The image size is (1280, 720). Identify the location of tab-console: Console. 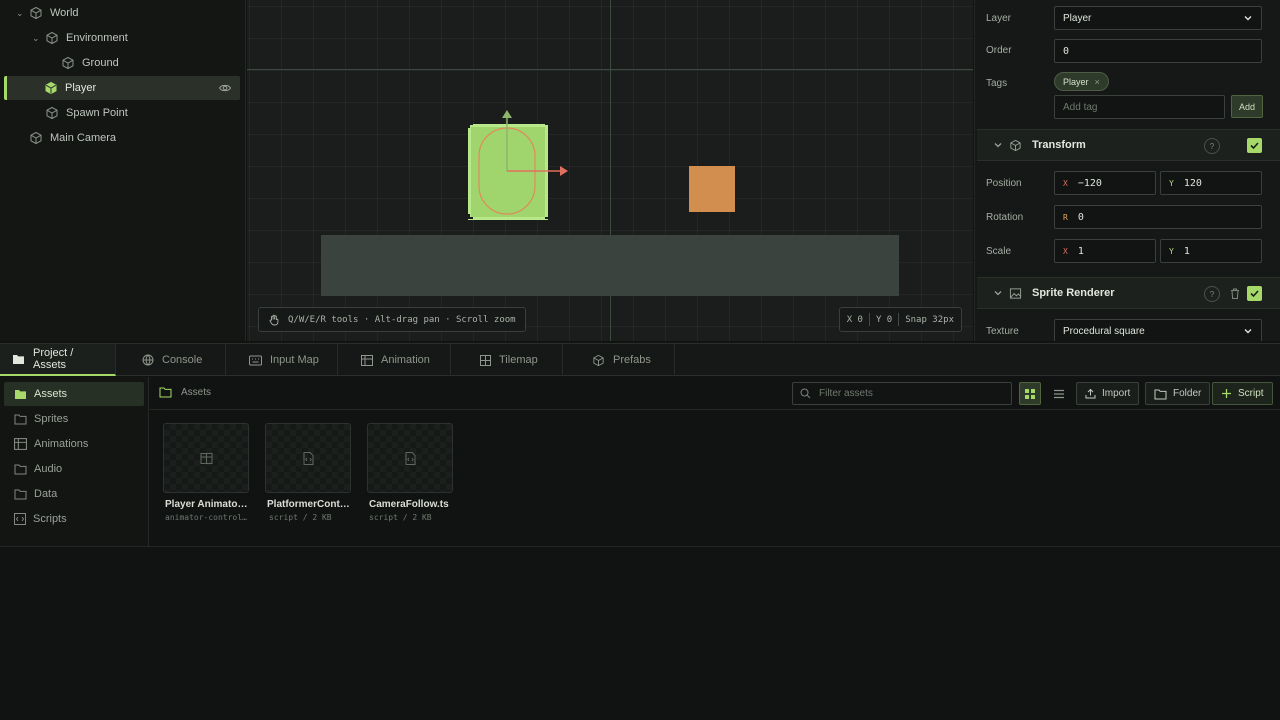
(171, 360).